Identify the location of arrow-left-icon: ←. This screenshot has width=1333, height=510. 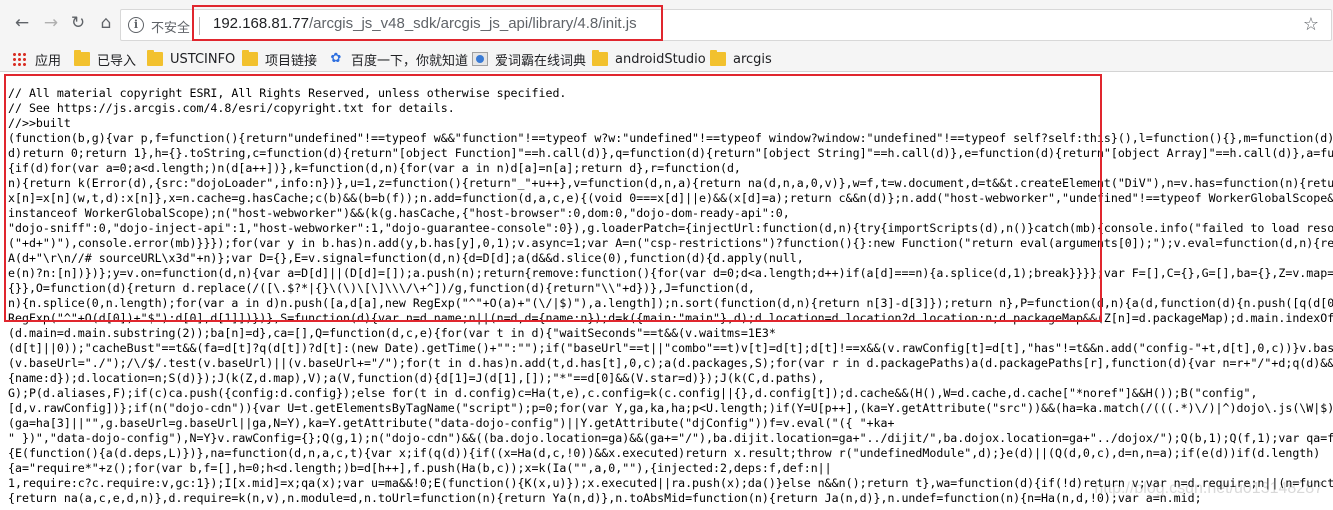
(22, 23).